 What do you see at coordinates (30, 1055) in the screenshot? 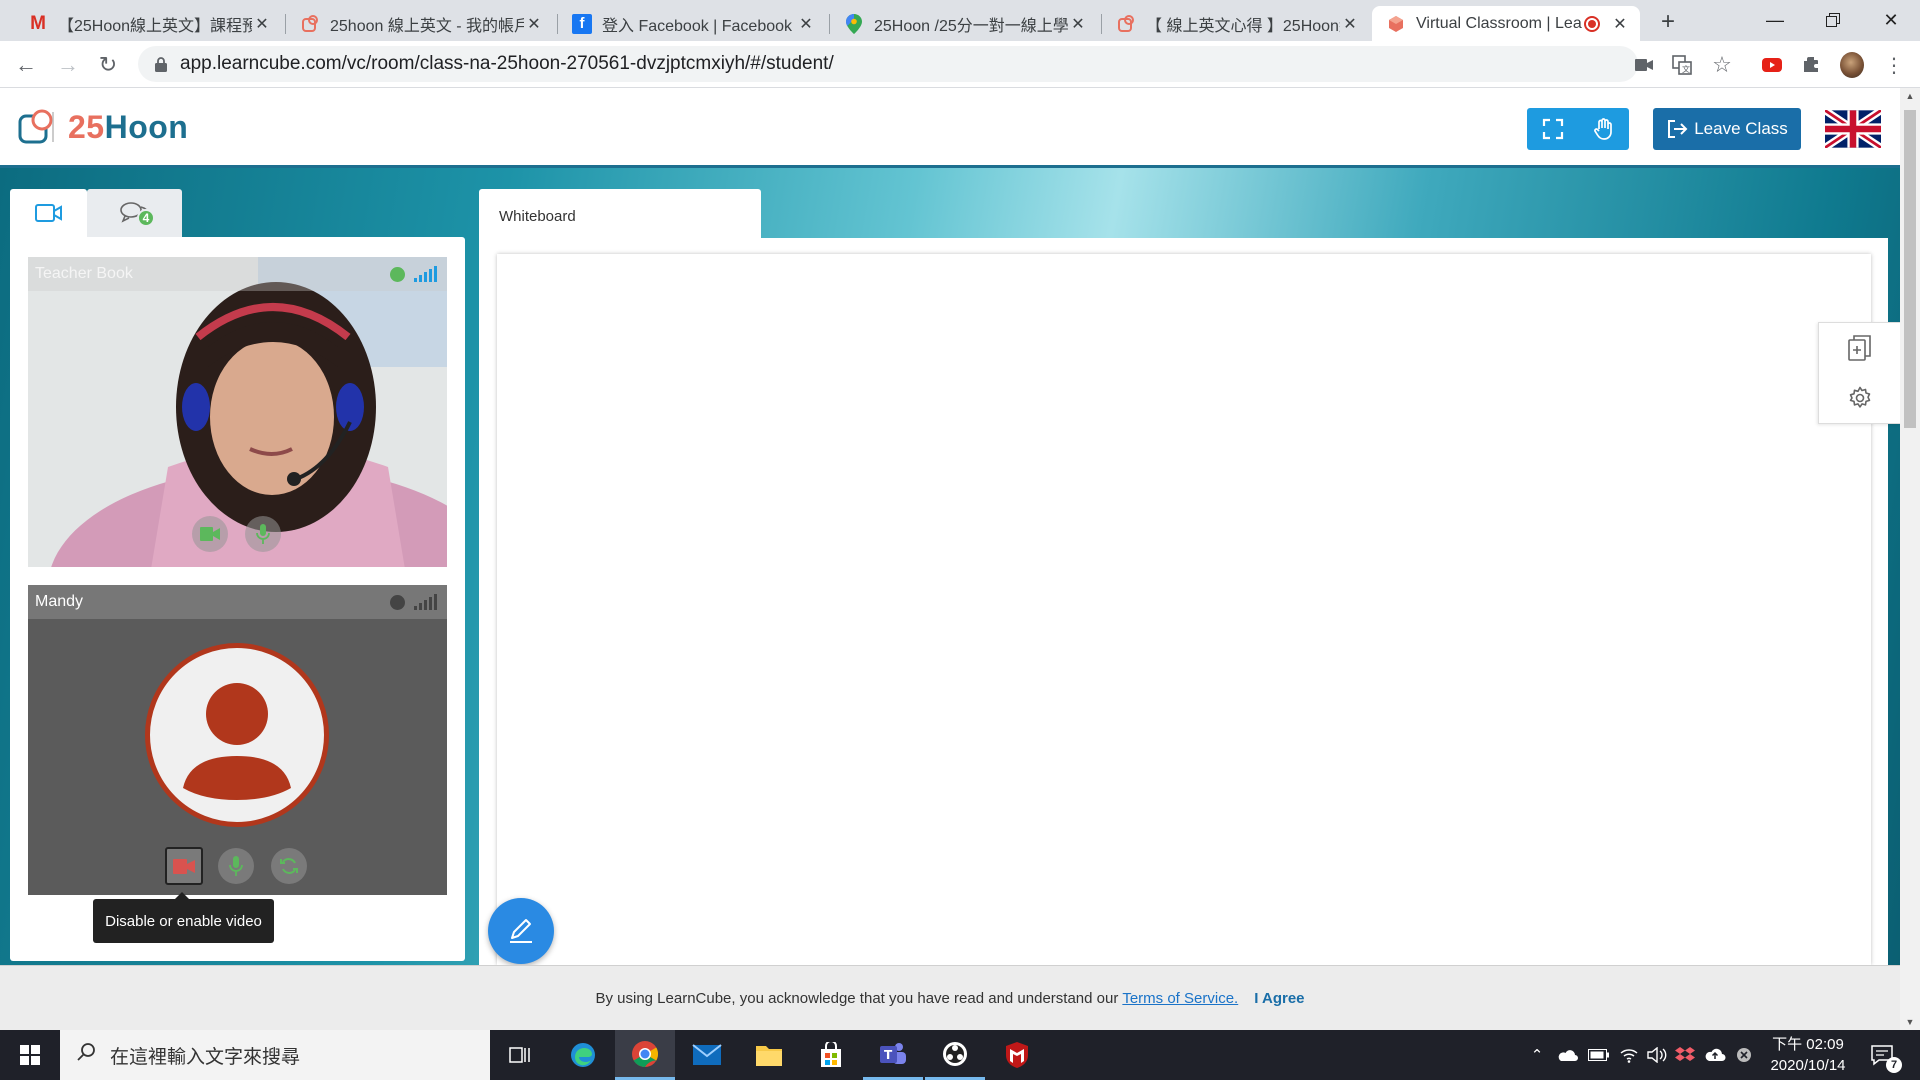
I see `windows-start-icon` at bounding box center [30, 1055].